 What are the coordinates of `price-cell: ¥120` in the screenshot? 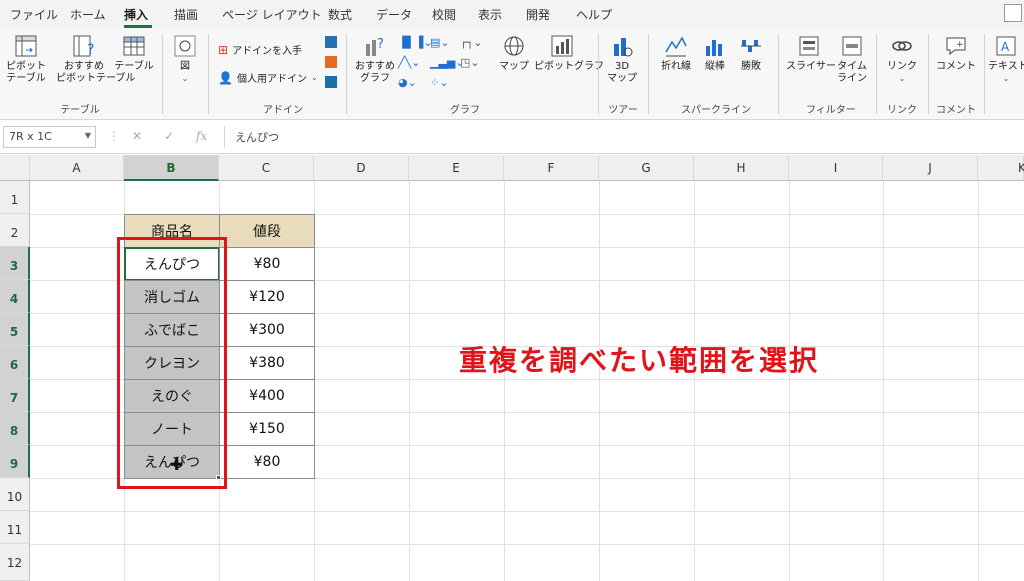 It's located at (267, 297).